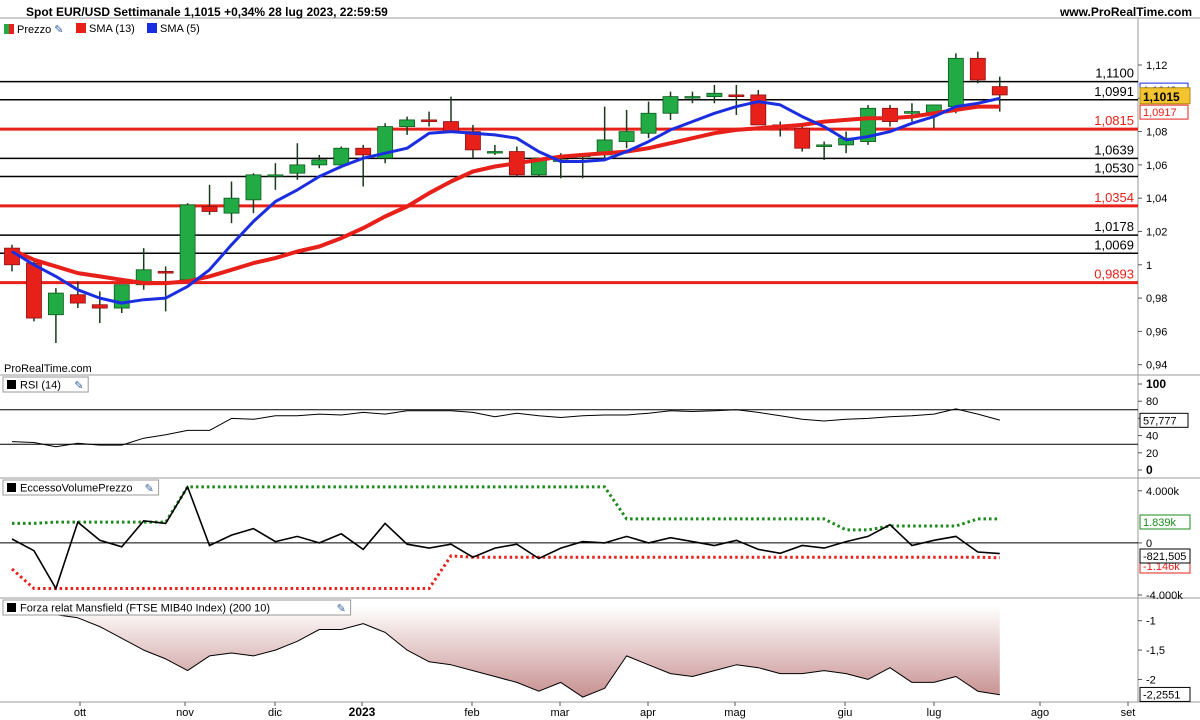 The image size is (1200, 720). Describe the element at coordinates (48, 369) in the screenshot. I see `watermark: ProRealTime.com` at that location.